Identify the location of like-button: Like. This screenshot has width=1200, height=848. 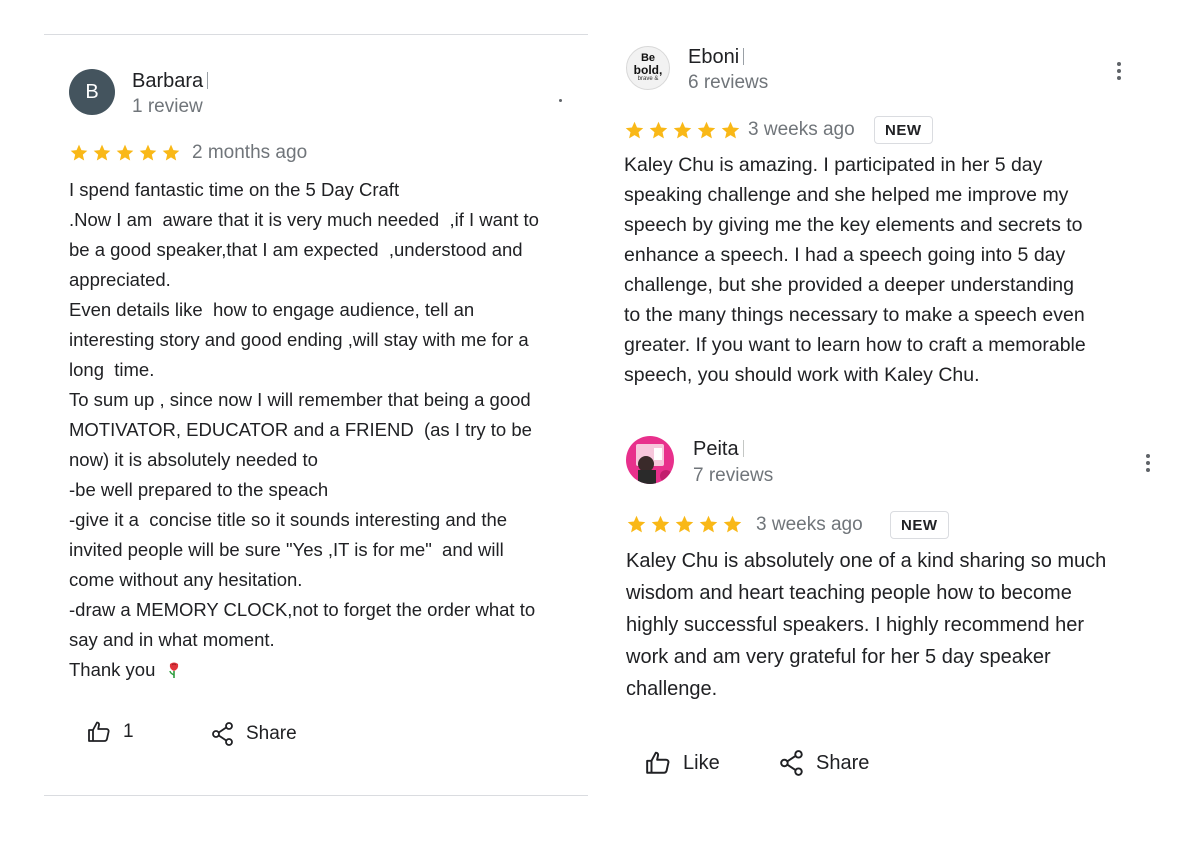
(682, 763).